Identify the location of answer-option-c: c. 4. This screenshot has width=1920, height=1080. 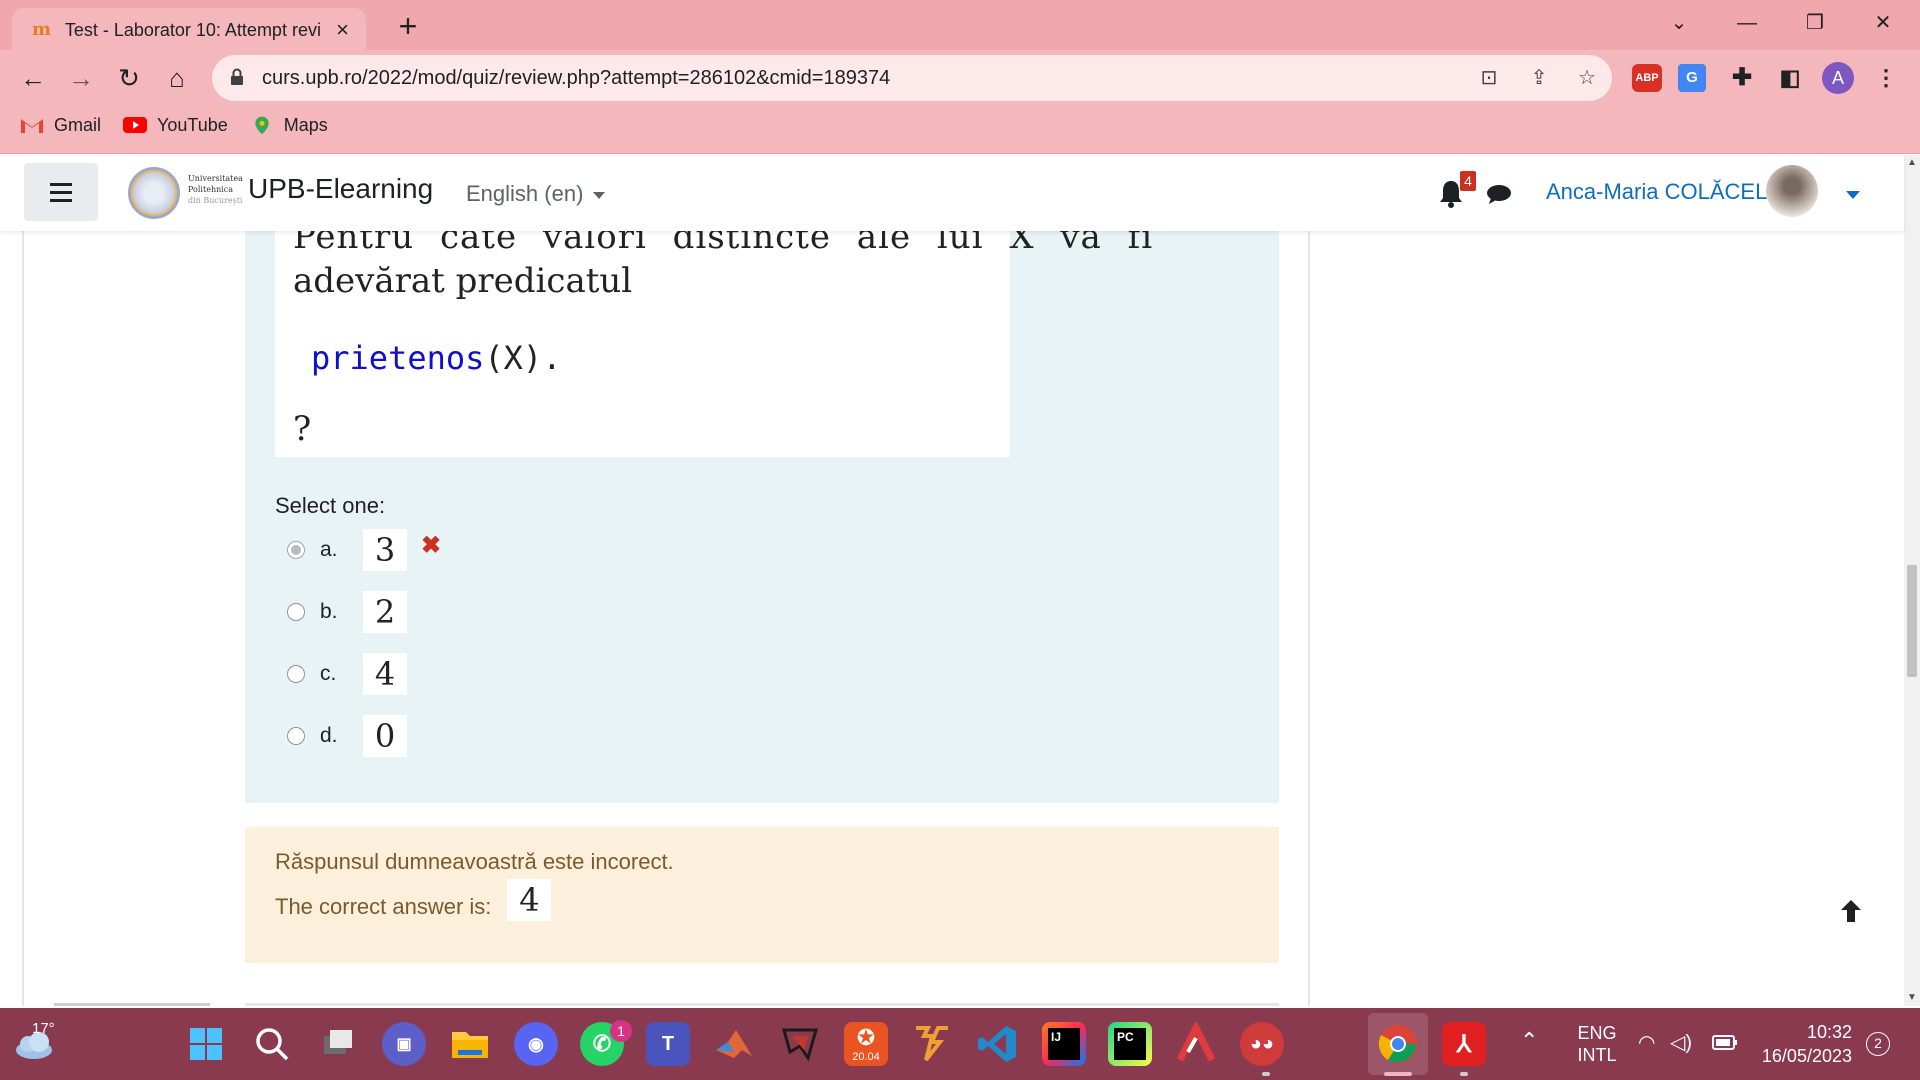
(347, 674).